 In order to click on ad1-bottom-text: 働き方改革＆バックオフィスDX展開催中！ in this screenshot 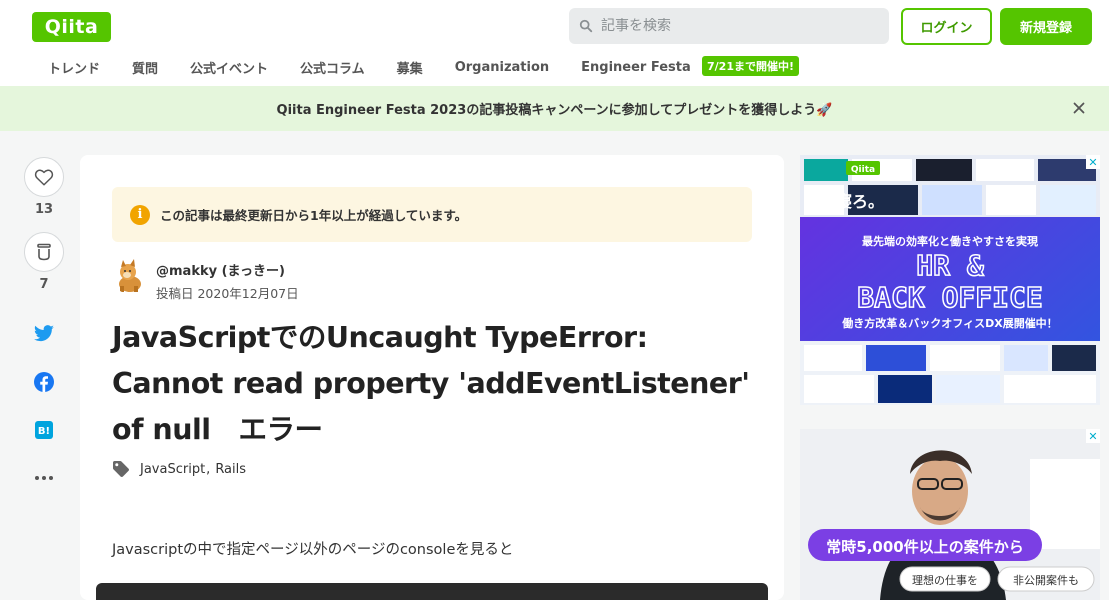, I will do `click(949, 323)`.